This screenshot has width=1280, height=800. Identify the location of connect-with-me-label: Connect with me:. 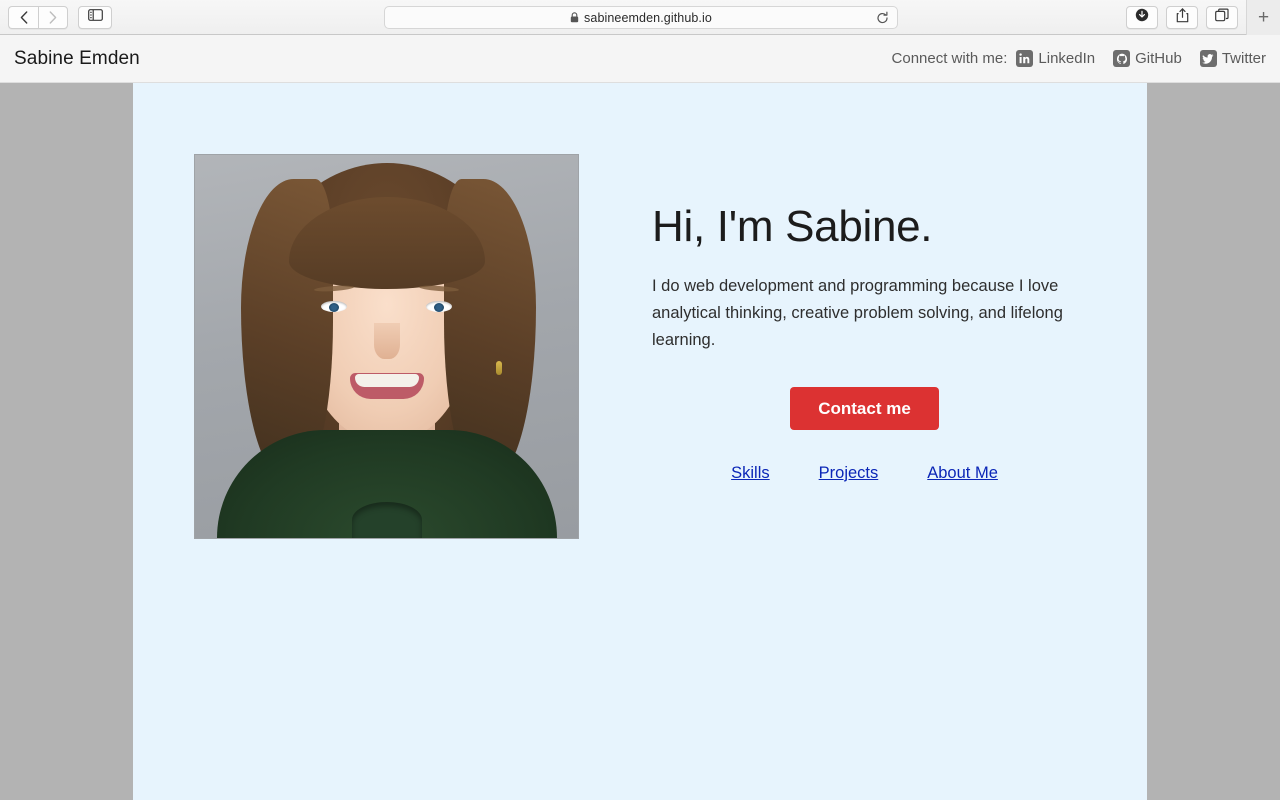
(949, 58).